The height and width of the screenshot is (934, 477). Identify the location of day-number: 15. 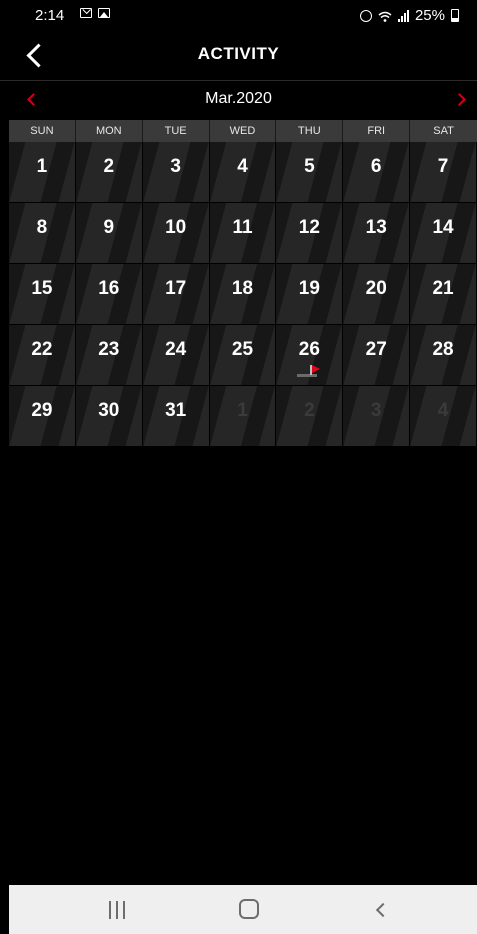
(42, 288).